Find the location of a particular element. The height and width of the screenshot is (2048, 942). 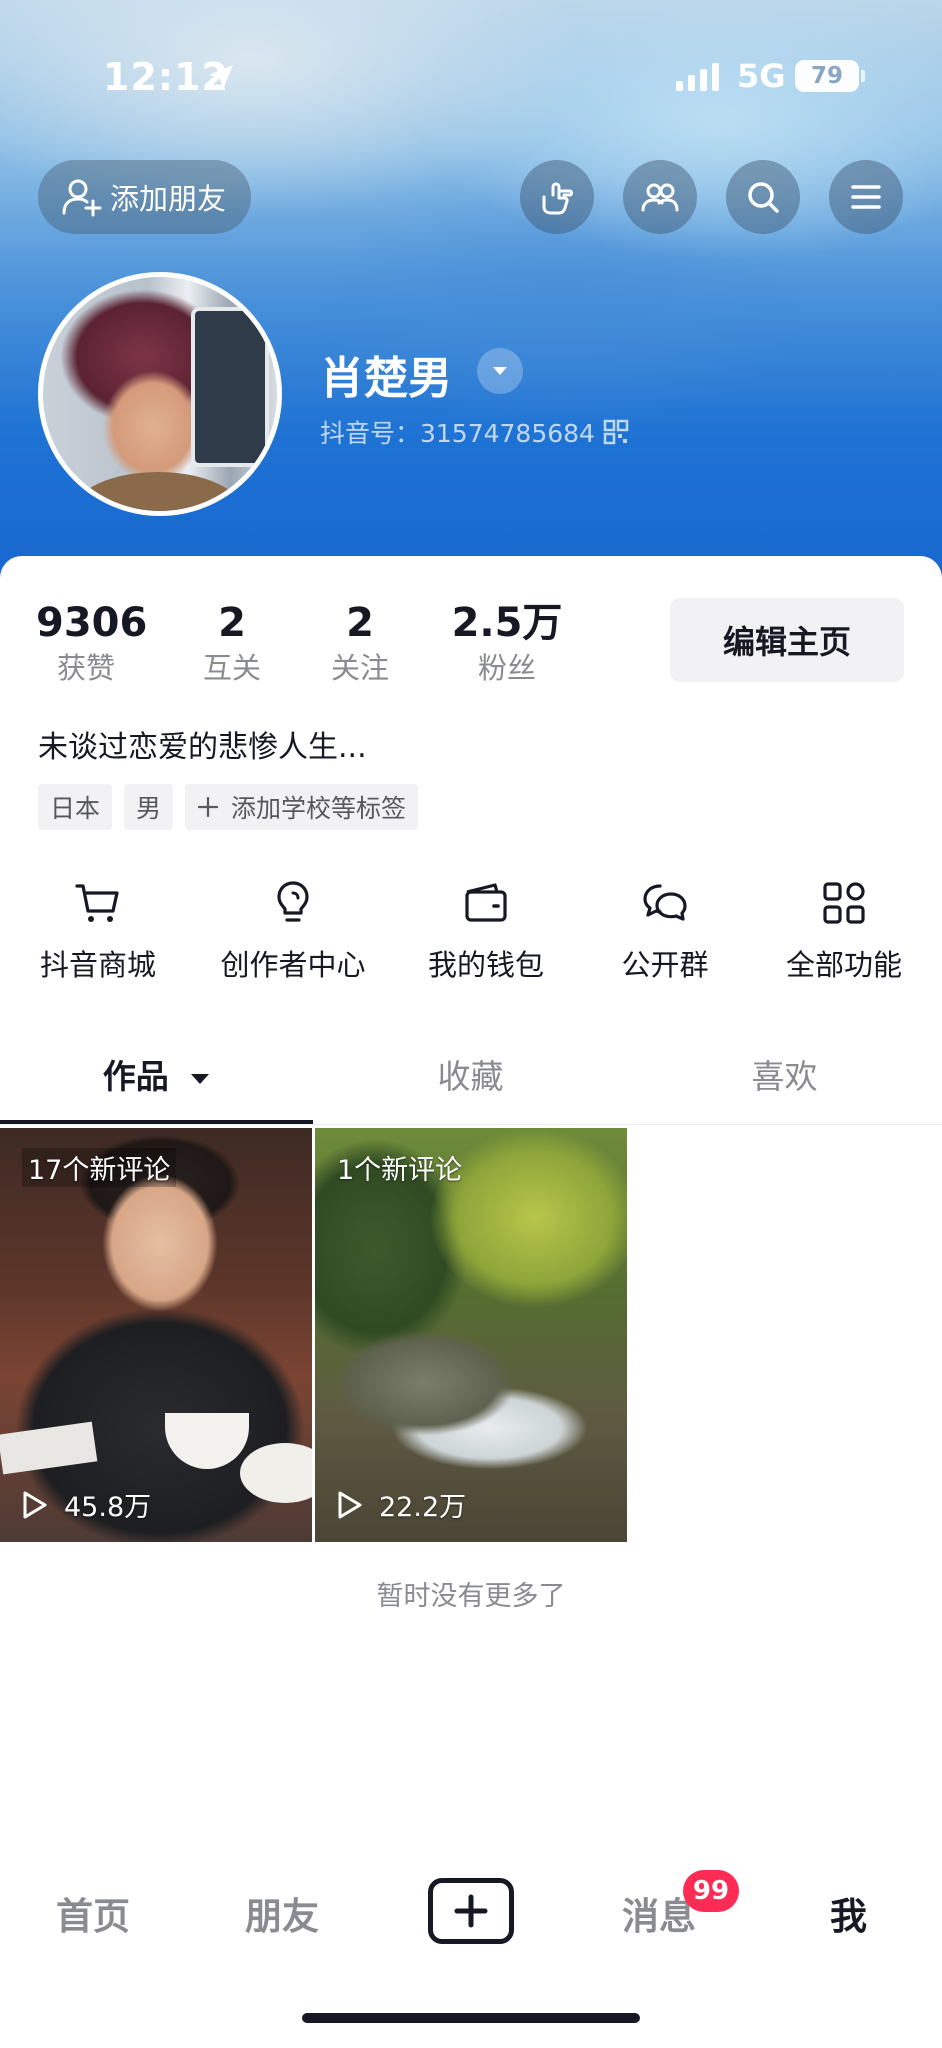

edit-profile-button: 编辑主页 is located at coordinates (787, 640).